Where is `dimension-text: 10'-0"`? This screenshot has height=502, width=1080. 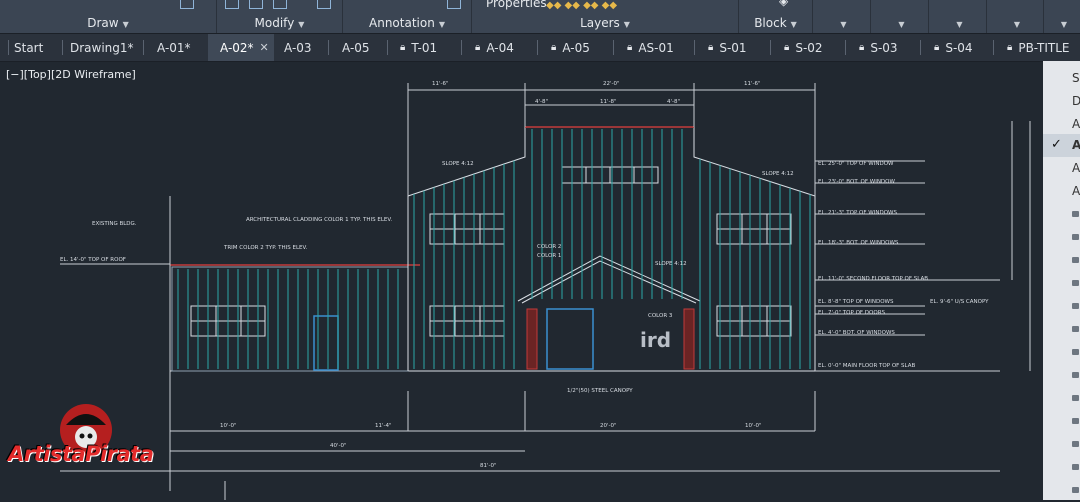 dimension-text: 10'-0" is located at coordinates (228, 426).